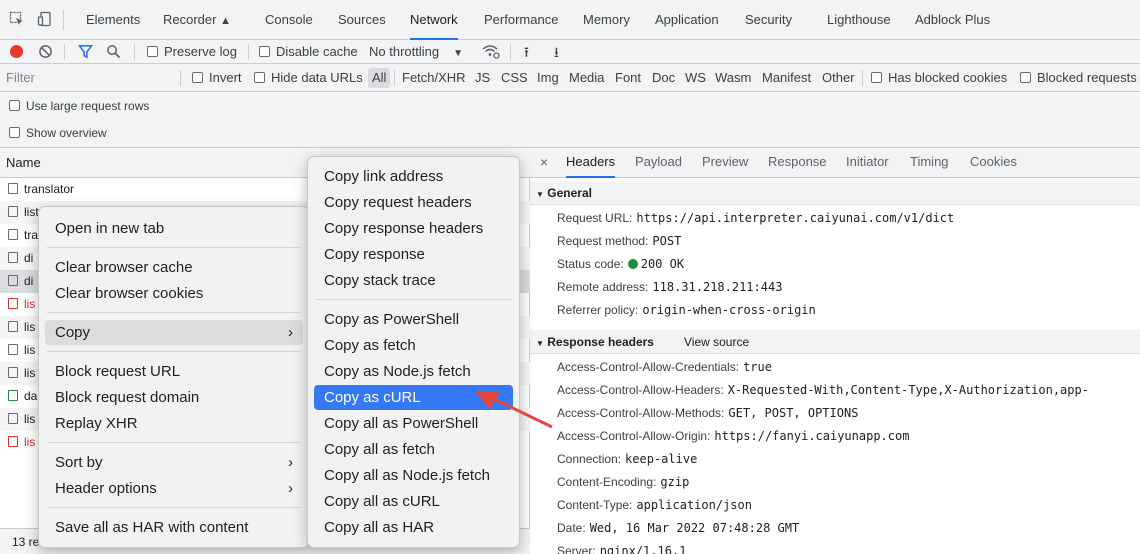 Image resolution: width=1140 pixels, height=554 pixels. Describe the element at coordinates (513, 410) in the screenshot. I see `annotation-arrow-icon` at that location.